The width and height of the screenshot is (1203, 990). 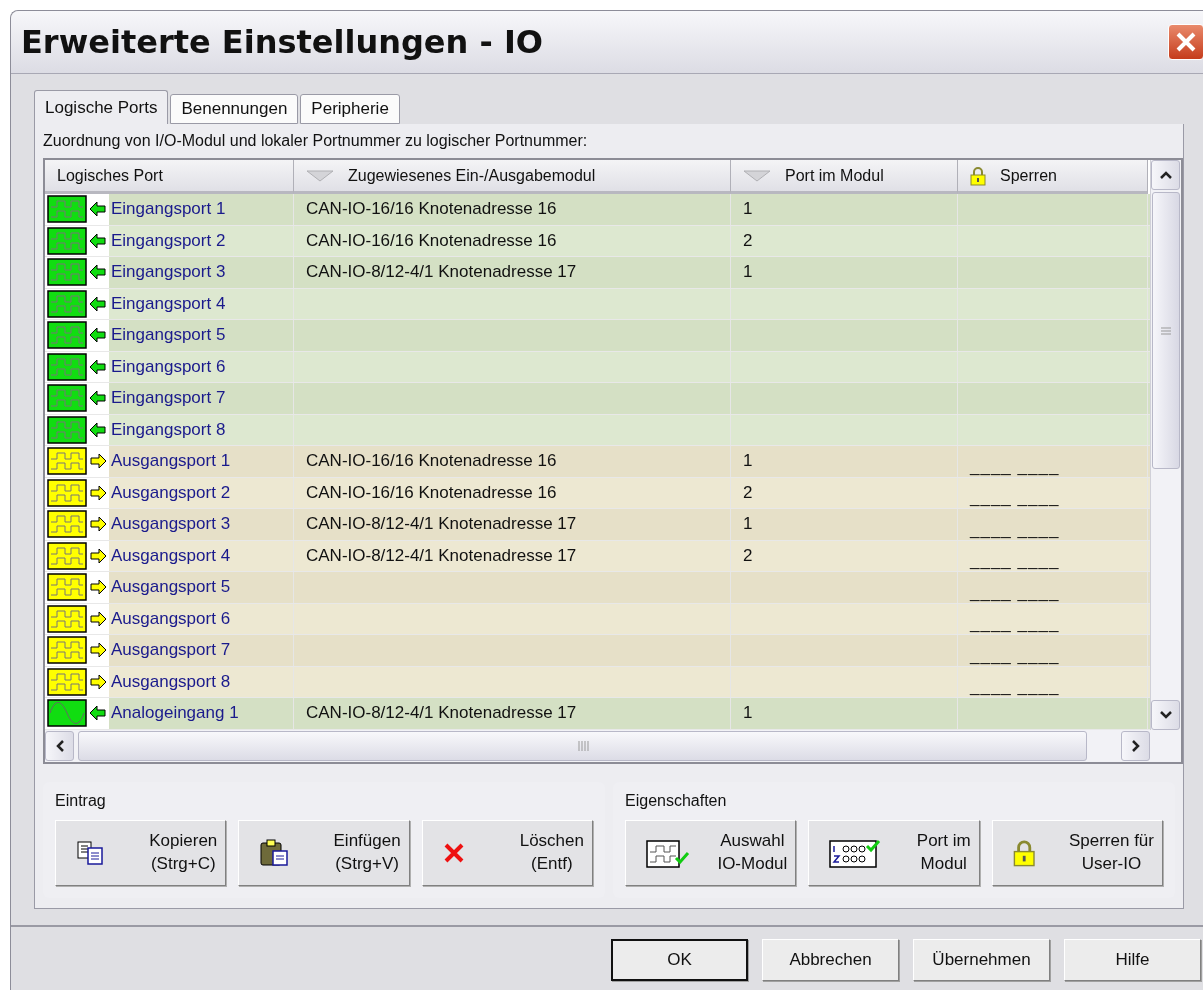 I want to click on dialog-button: Abbrechen, so click(x=830, y=959).